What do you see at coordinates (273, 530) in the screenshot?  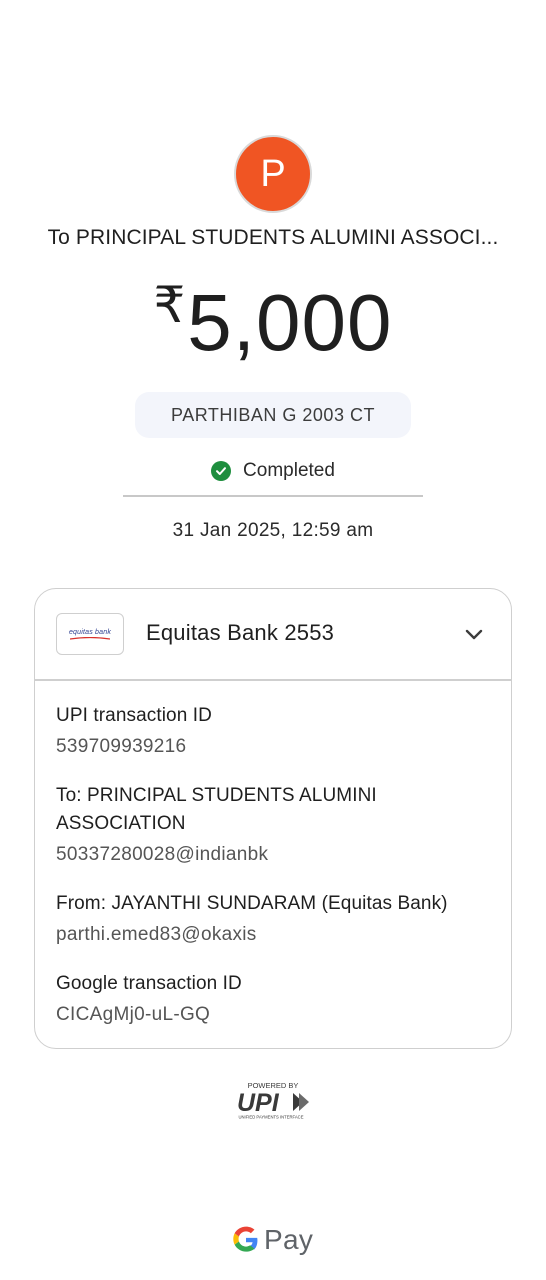 I see `payment-datetime: 31 Jan 2025, 12:59 am` at bounding box center [273, 530].